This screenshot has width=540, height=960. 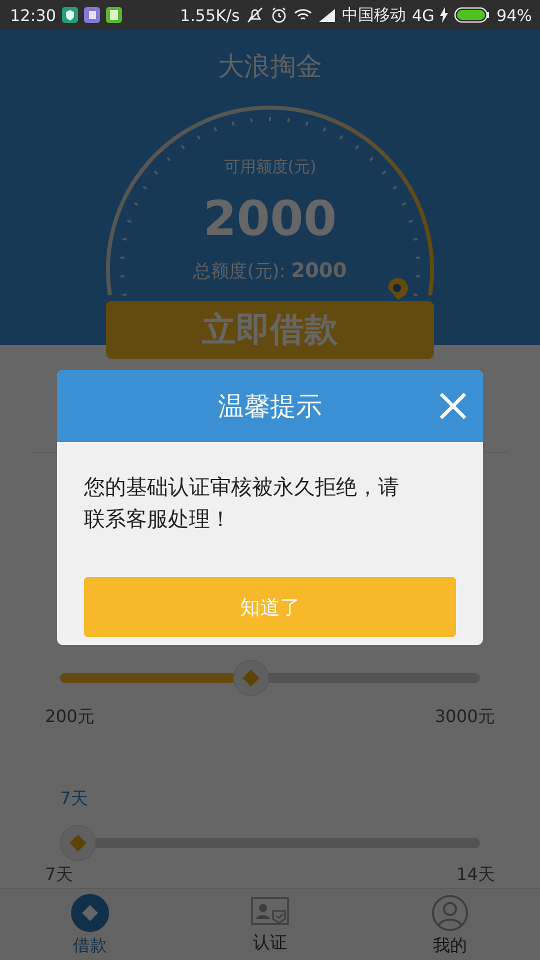 I want to click on battery-percent: 94%, so click(x=514, y=15).